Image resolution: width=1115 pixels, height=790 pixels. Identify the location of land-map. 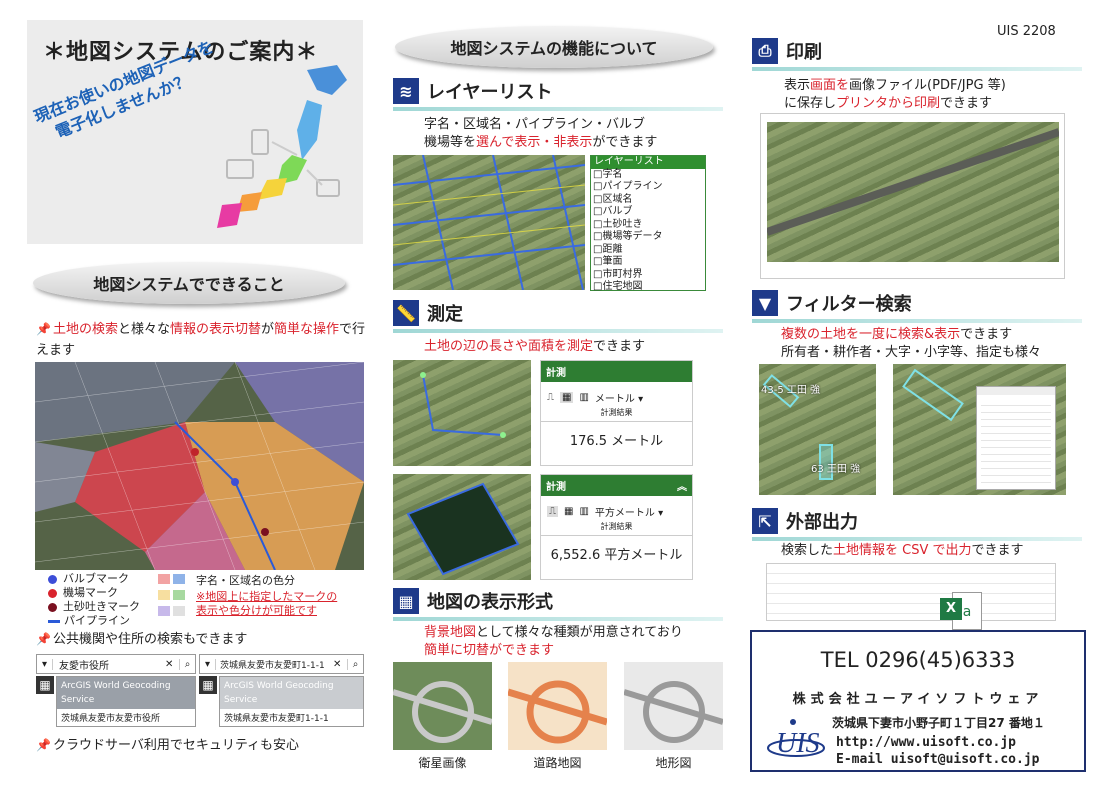
(199, 466).